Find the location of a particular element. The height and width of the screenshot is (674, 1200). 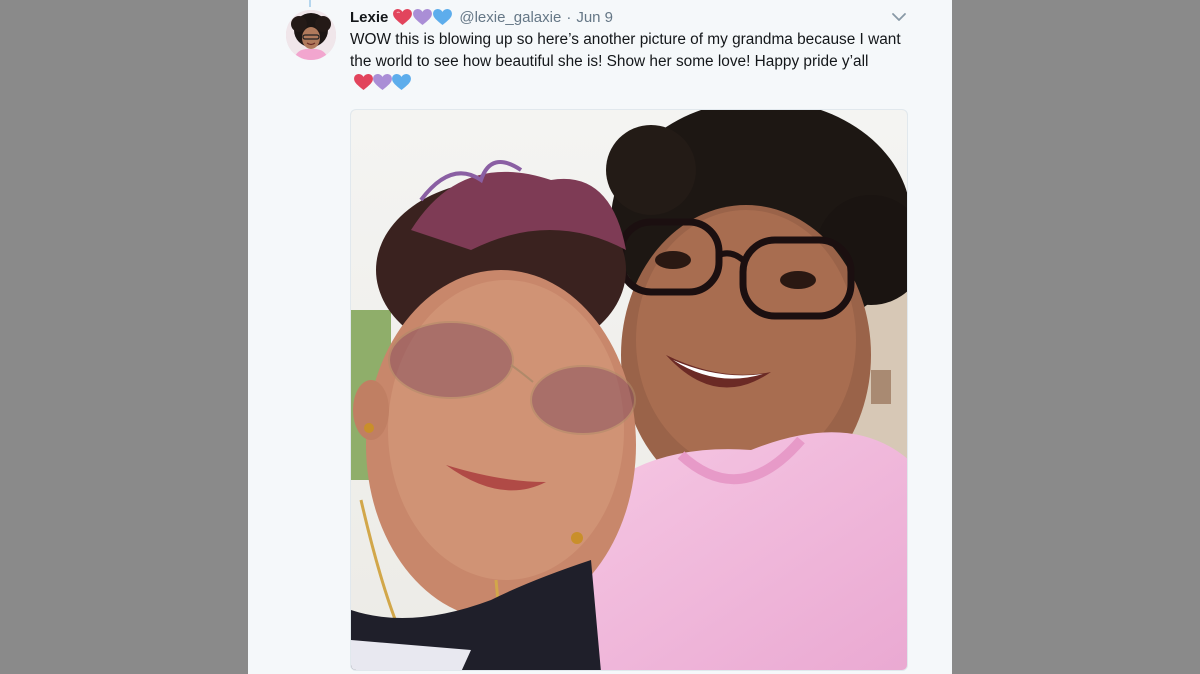

tweet-menu-button is located at coordinates (899, 17).